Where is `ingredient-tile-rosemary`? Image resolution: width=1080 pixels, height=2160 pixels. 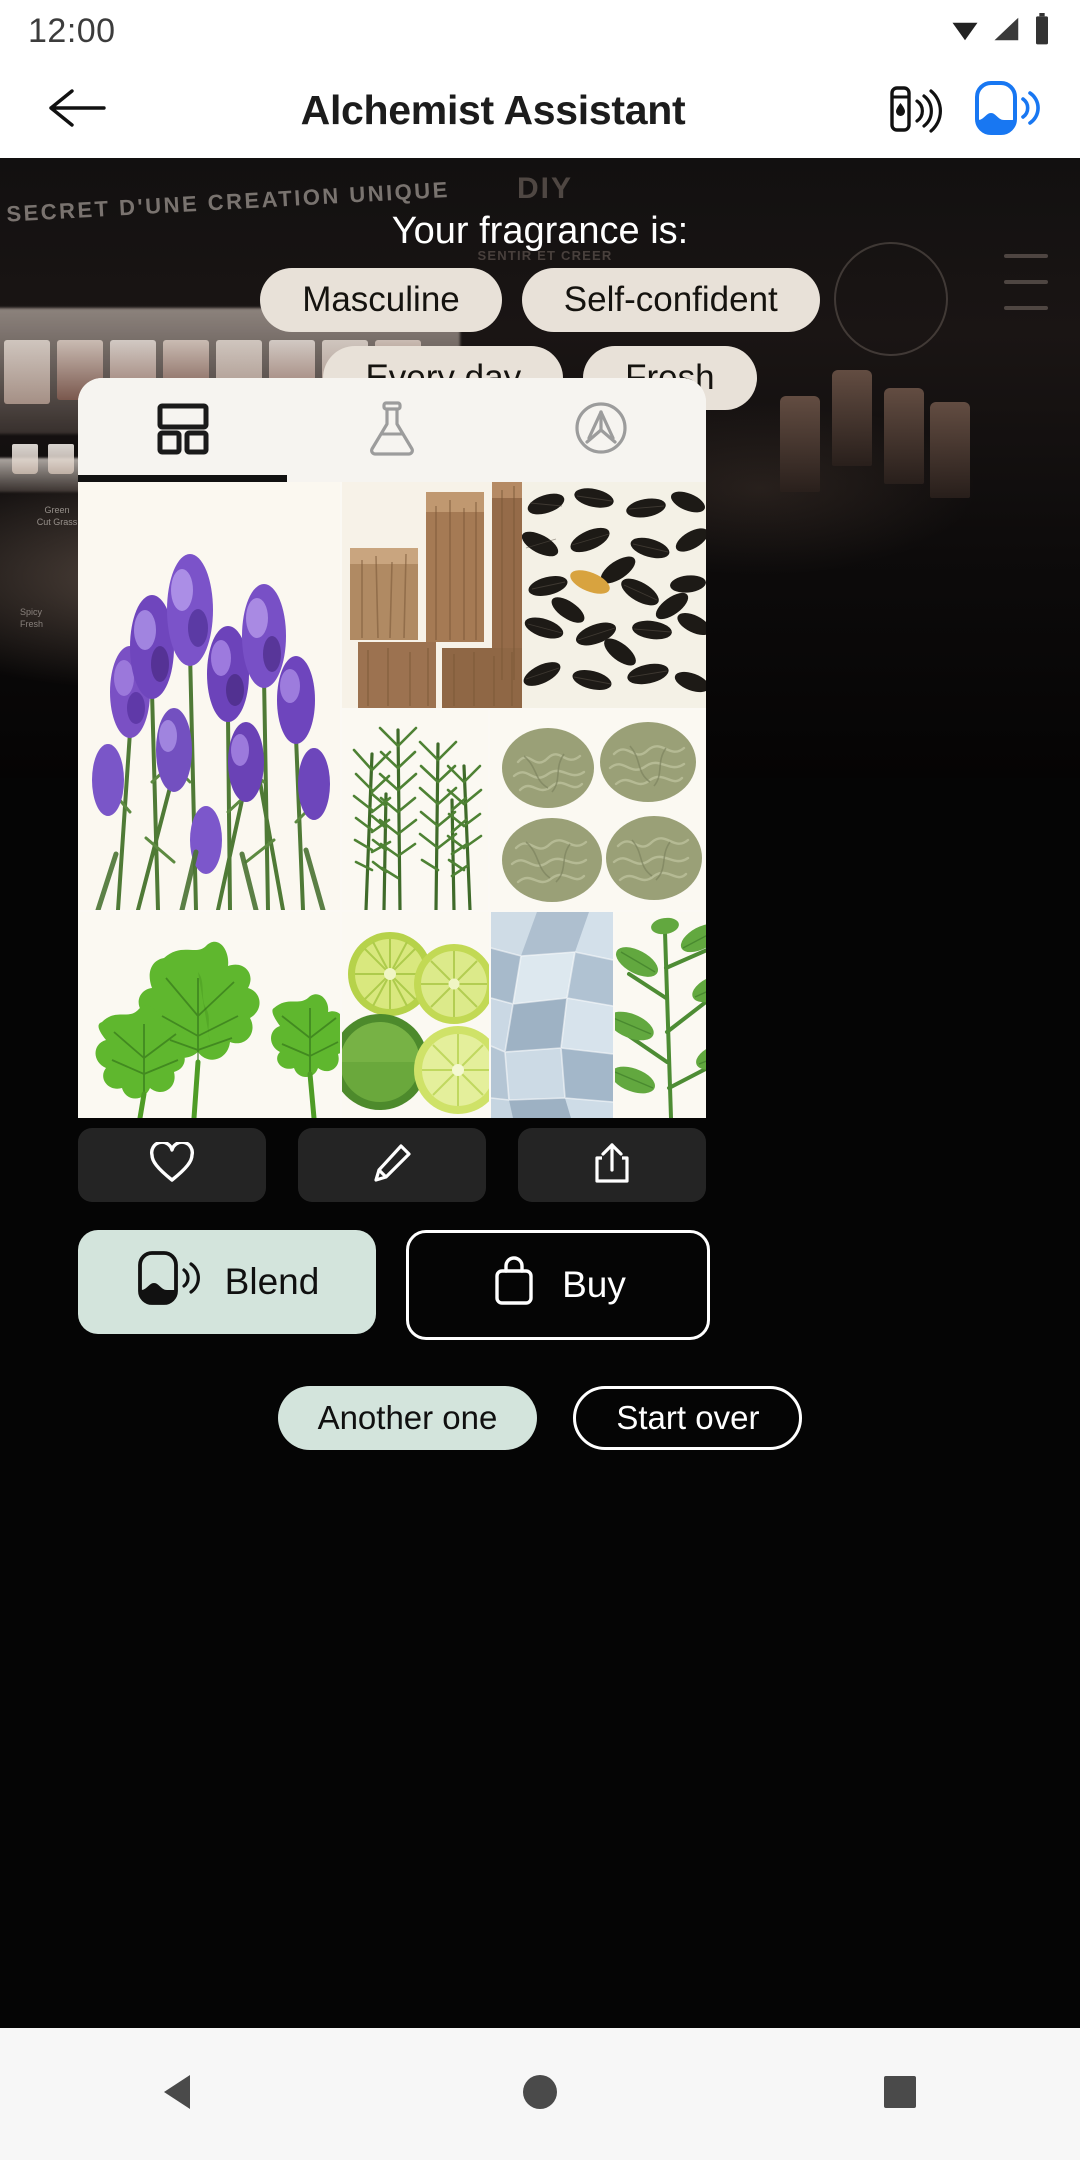
ingredient-tile-rosemary is located at coordinates (415, 810).